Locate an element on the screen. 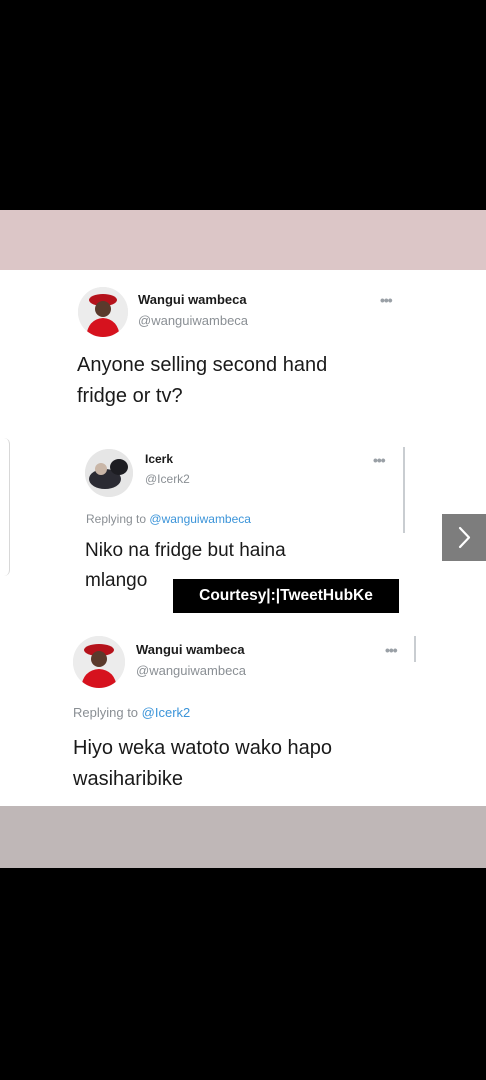  next-button is located at coordinates (464, 537).